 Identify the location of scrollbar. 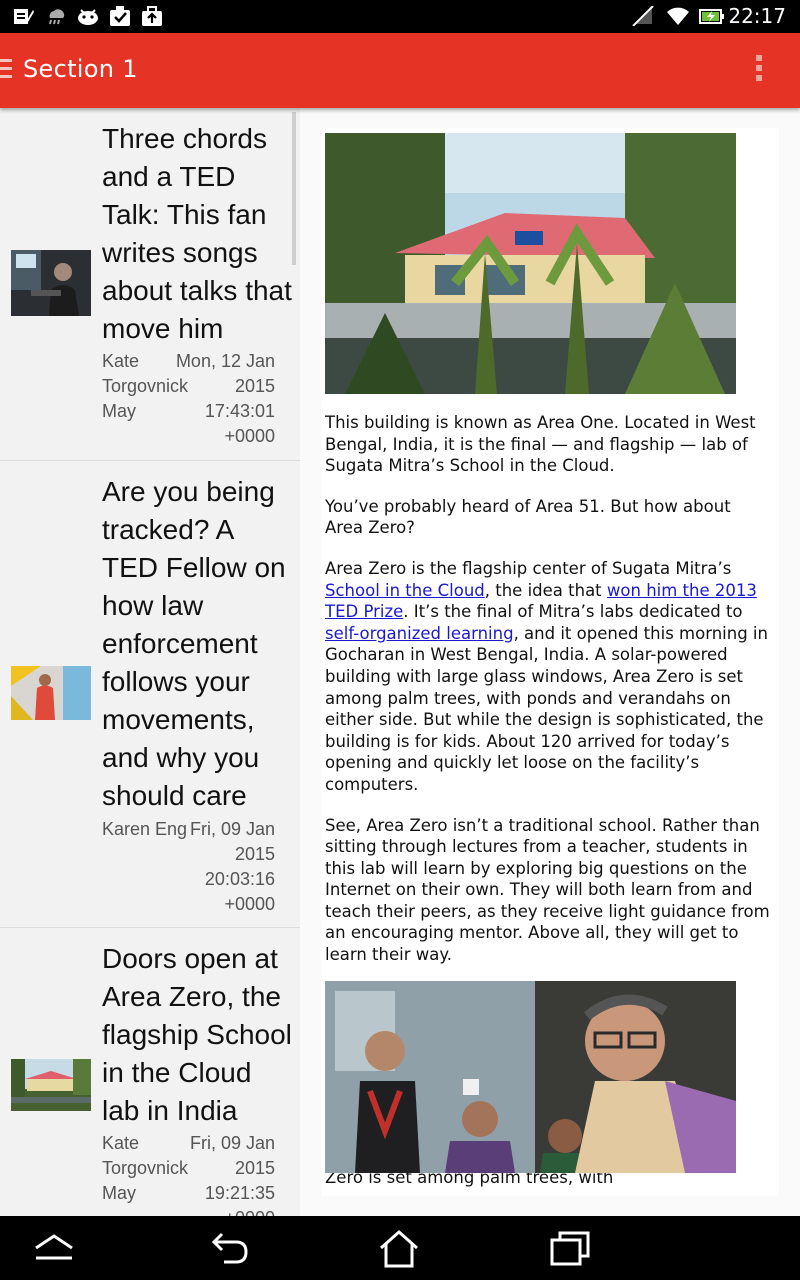
(294, 188).